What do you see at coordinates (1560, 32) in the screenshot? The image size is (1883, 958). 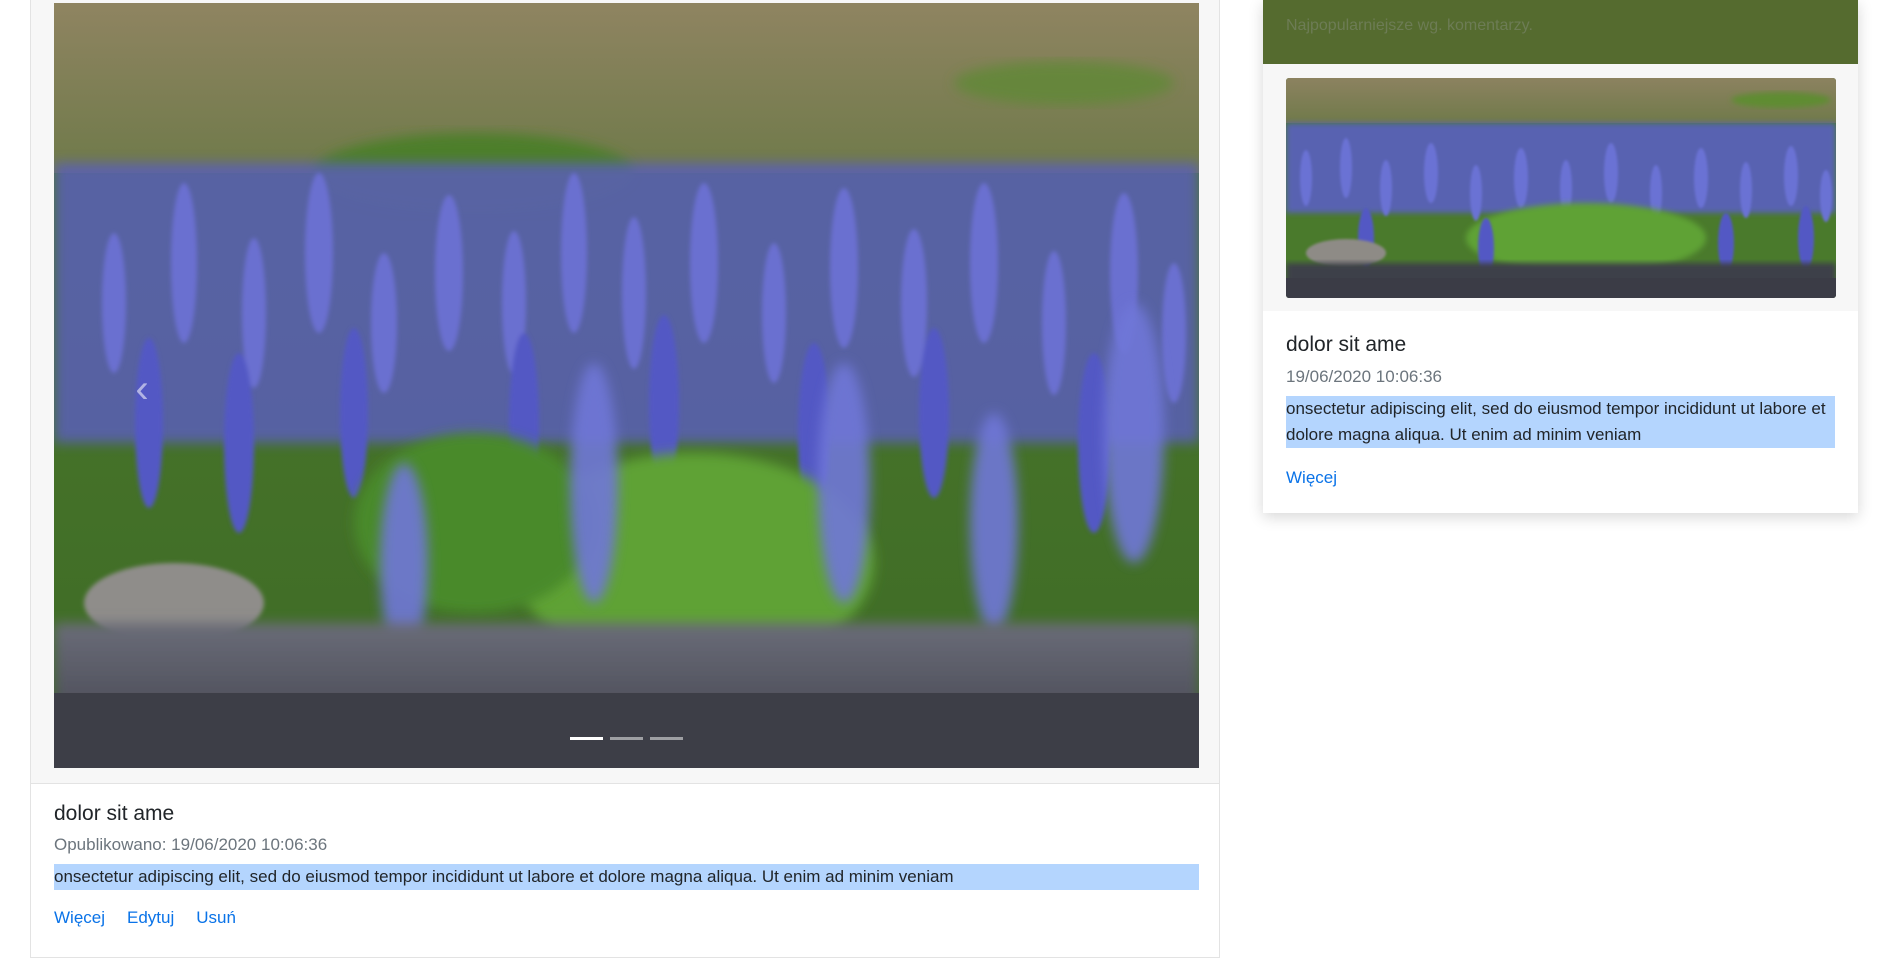 I see `popular-posts-header: Najpopularniejsze wg. komentarzy.` at bounding box center [1560, 32].